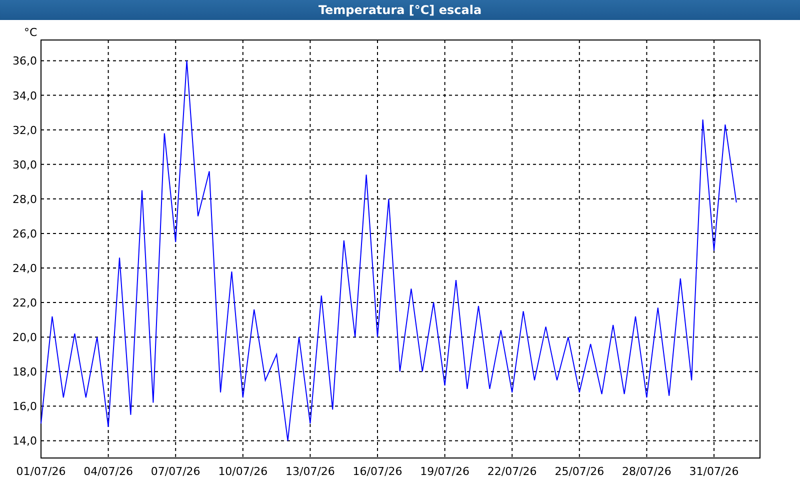 Image resolution: width=800 pixels, height=500 pixels. Describe the element at coordinates (400, 10) in the screenshot. I see `window-title: Temperatura [°C] escala` at that location.